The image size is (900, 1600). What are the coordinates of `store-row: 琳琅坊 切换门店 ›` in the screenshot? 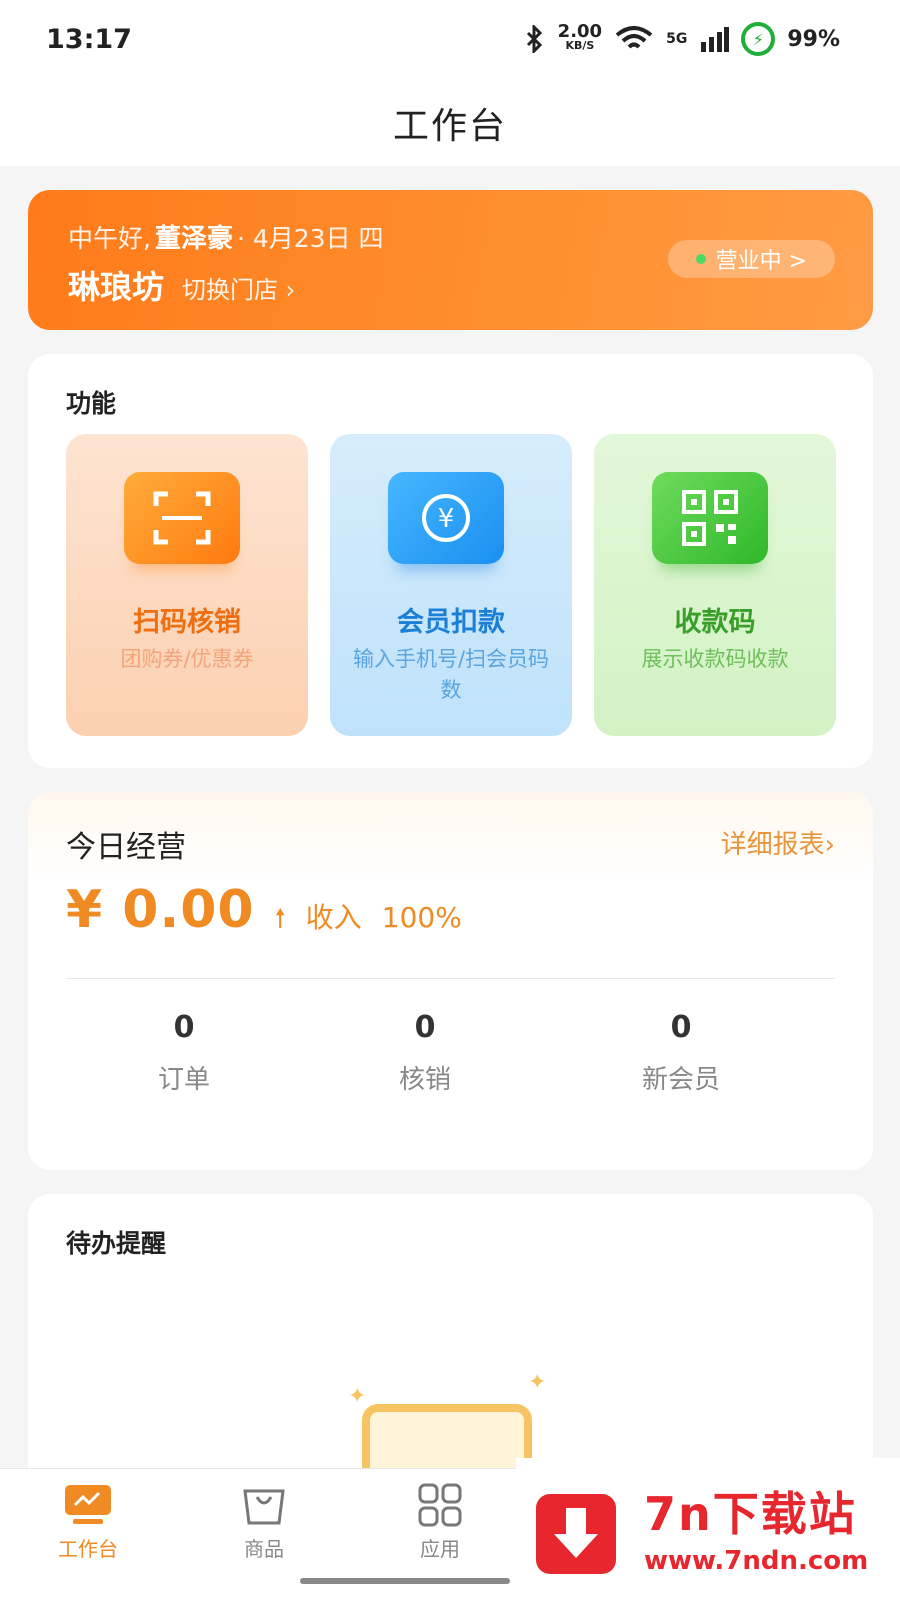 It's located at (181, 285).